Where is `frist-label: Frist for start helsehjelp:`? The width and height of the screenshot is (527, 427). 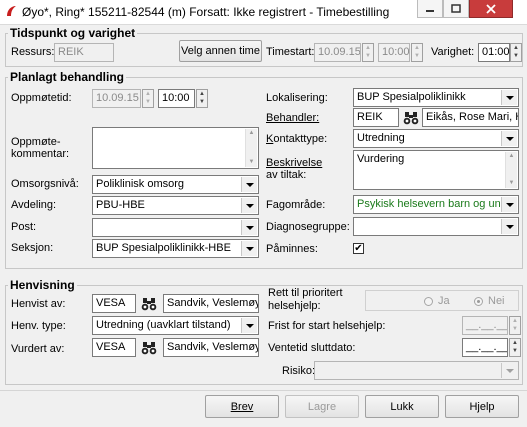 frist-label: Frist for start helsehjelp: is located at coordinates (327, 326).